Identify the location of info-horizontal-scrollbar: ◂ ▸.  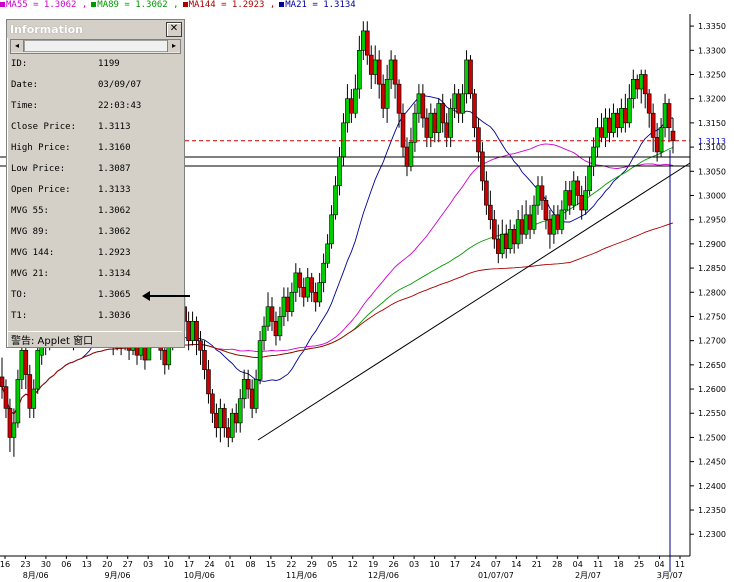
(95, 46).